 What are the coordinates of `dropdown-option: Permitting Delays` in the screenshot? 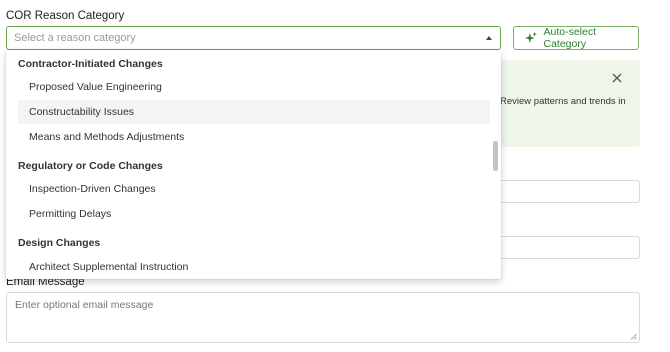 It's located at (248, 214).